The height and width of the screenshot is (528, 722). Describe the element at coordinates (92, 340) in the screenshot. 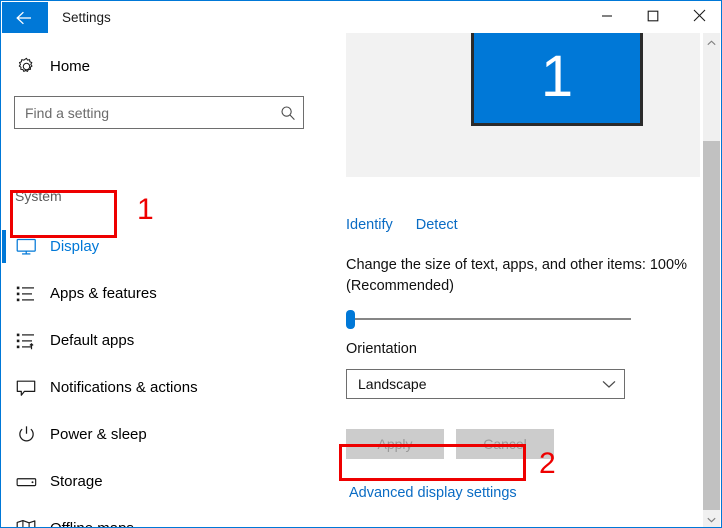

I see `sidebar-item-default-apps-label: Default apps` at that location.